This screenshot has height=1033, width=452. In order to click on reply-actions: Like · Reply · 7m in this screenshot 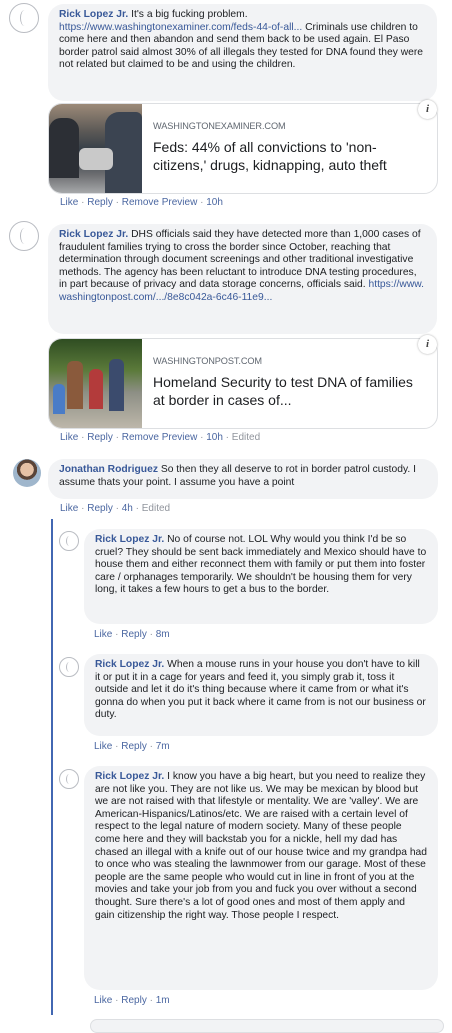, I will do `click(132, 746)`.